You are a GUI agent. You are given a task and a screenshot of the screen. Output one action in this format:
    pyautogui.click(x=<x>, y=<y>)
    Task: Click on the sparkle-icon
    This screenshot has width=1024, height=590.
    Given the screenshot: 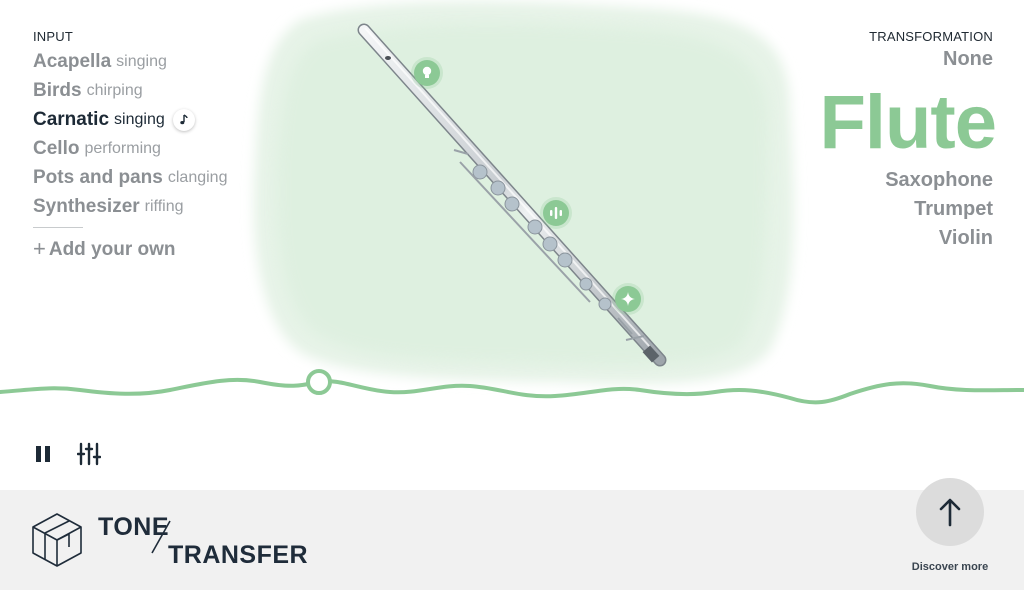 What is the action you would take?
    pyautogui.click(x=628, y=299)
    